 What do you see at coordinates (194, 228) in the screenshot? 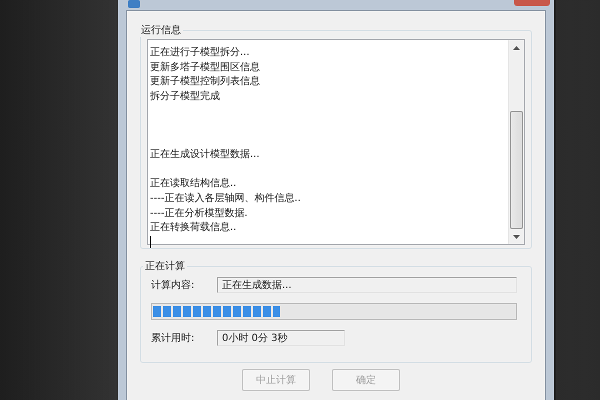
I see `log-line: 正在转换荷载信息..` at bounding box center [194, 228].